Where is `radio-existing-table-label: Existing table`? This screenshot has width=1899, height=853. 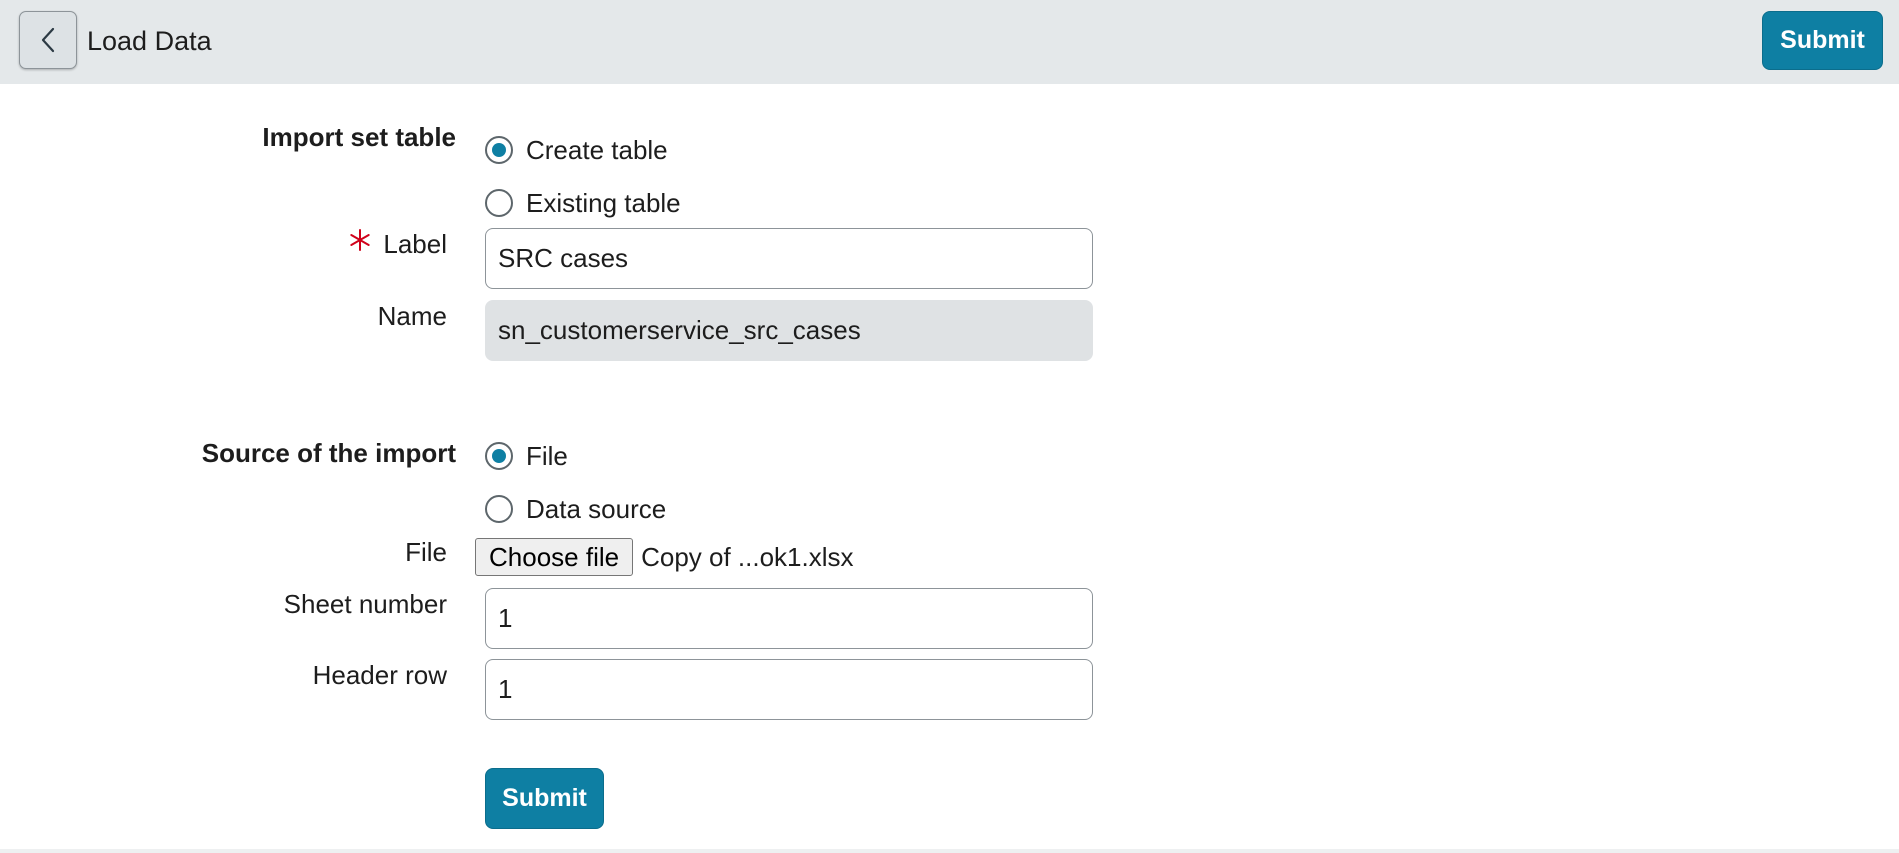 radio-existing-table-label: Existing table is located at coordinates (603, 203).